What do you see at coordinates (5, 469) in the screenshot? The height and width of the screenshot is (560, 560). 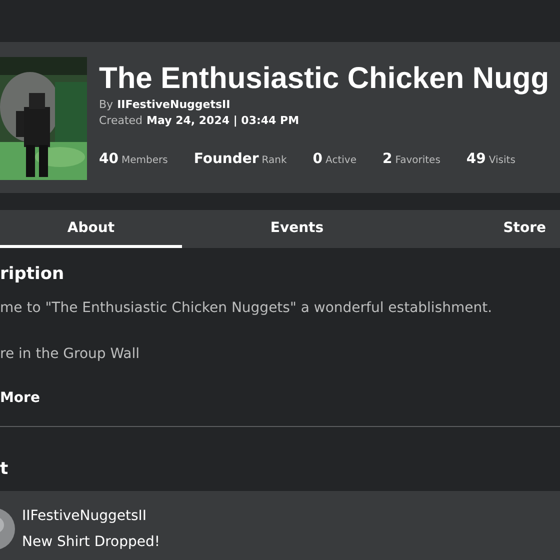 I see `shout-heading: t` at bounding box center [5, 469].